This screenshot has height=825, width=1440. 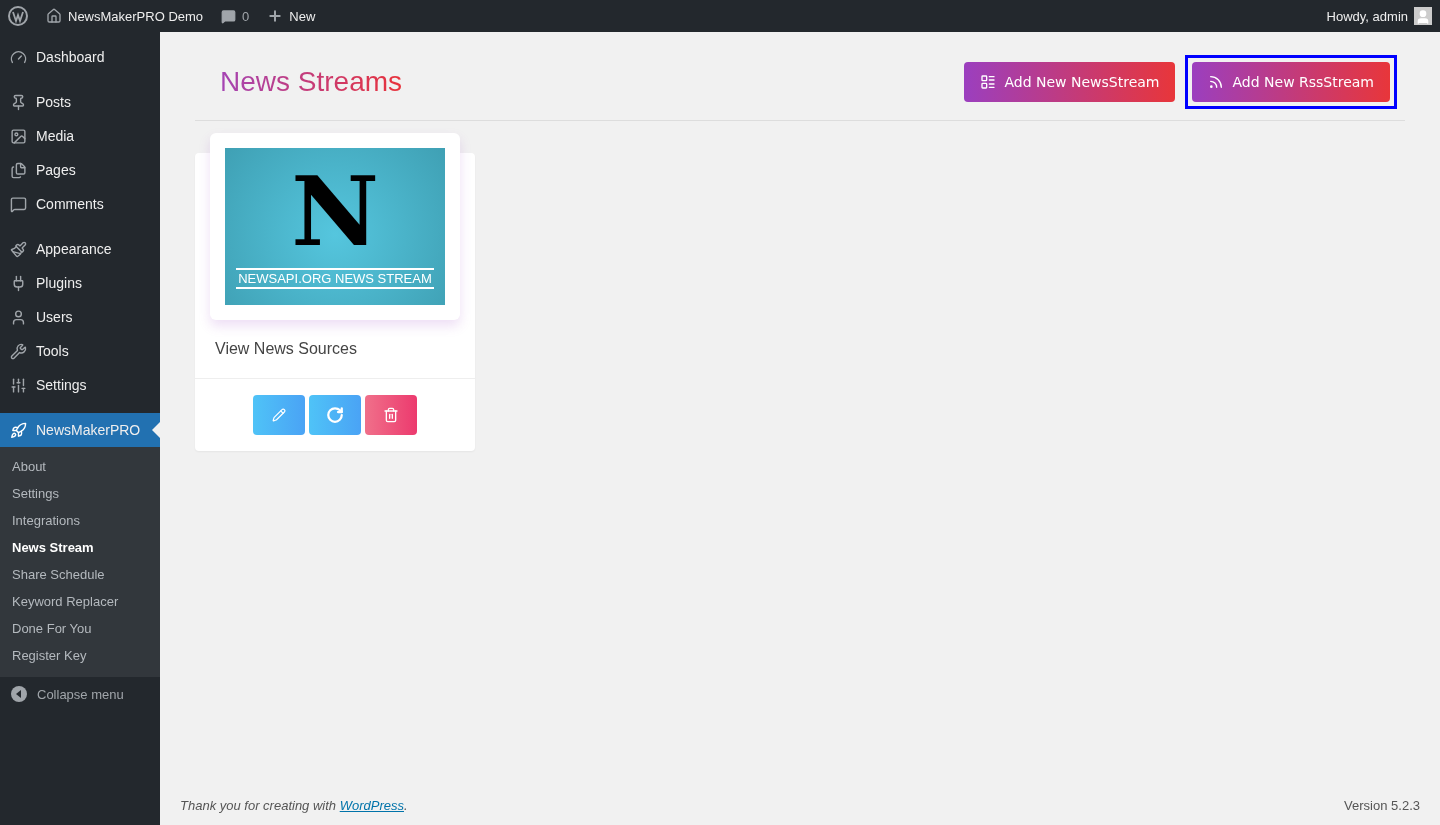 What do you see at coordinates (80, 628) in the screenshot?
I see `submenu-item: Done For You` at bounding box center [80, 628].